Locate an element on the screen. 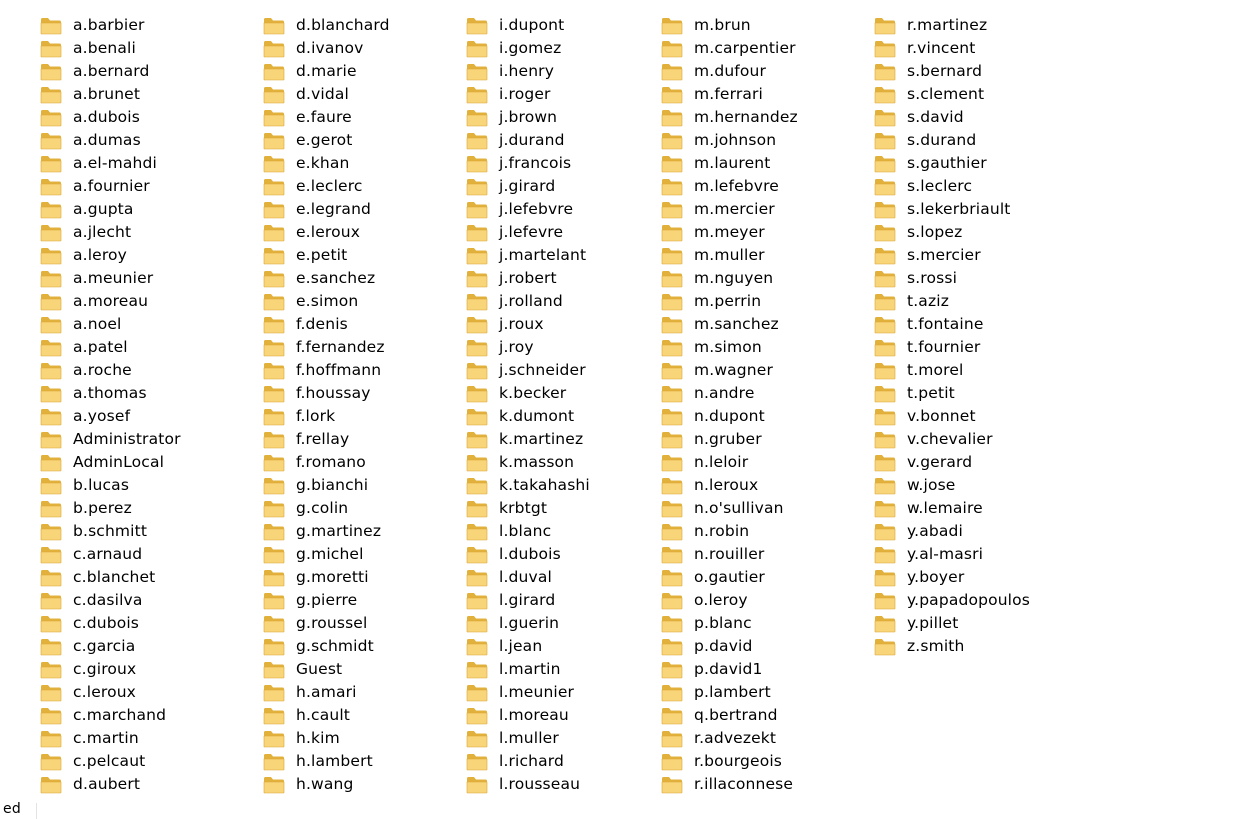  folder-item: r.illaconnese is located at coordinates (758, 784).